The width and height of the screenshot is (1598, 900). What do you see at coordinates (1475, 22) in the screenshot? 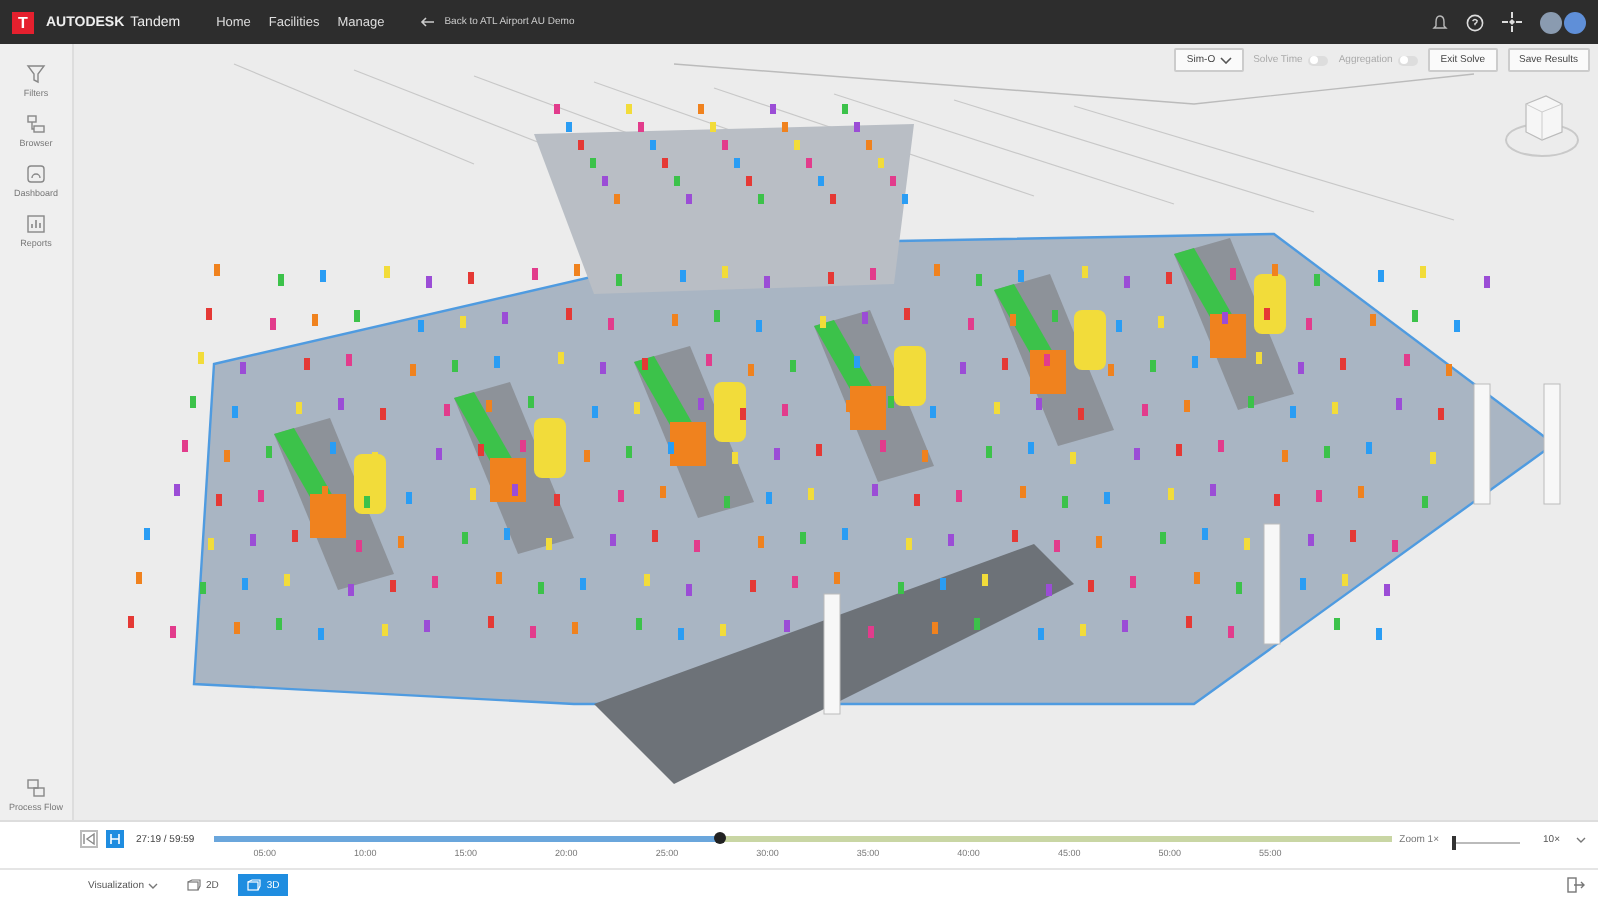
I see `help-icon` at bounding box center [1475, 22].